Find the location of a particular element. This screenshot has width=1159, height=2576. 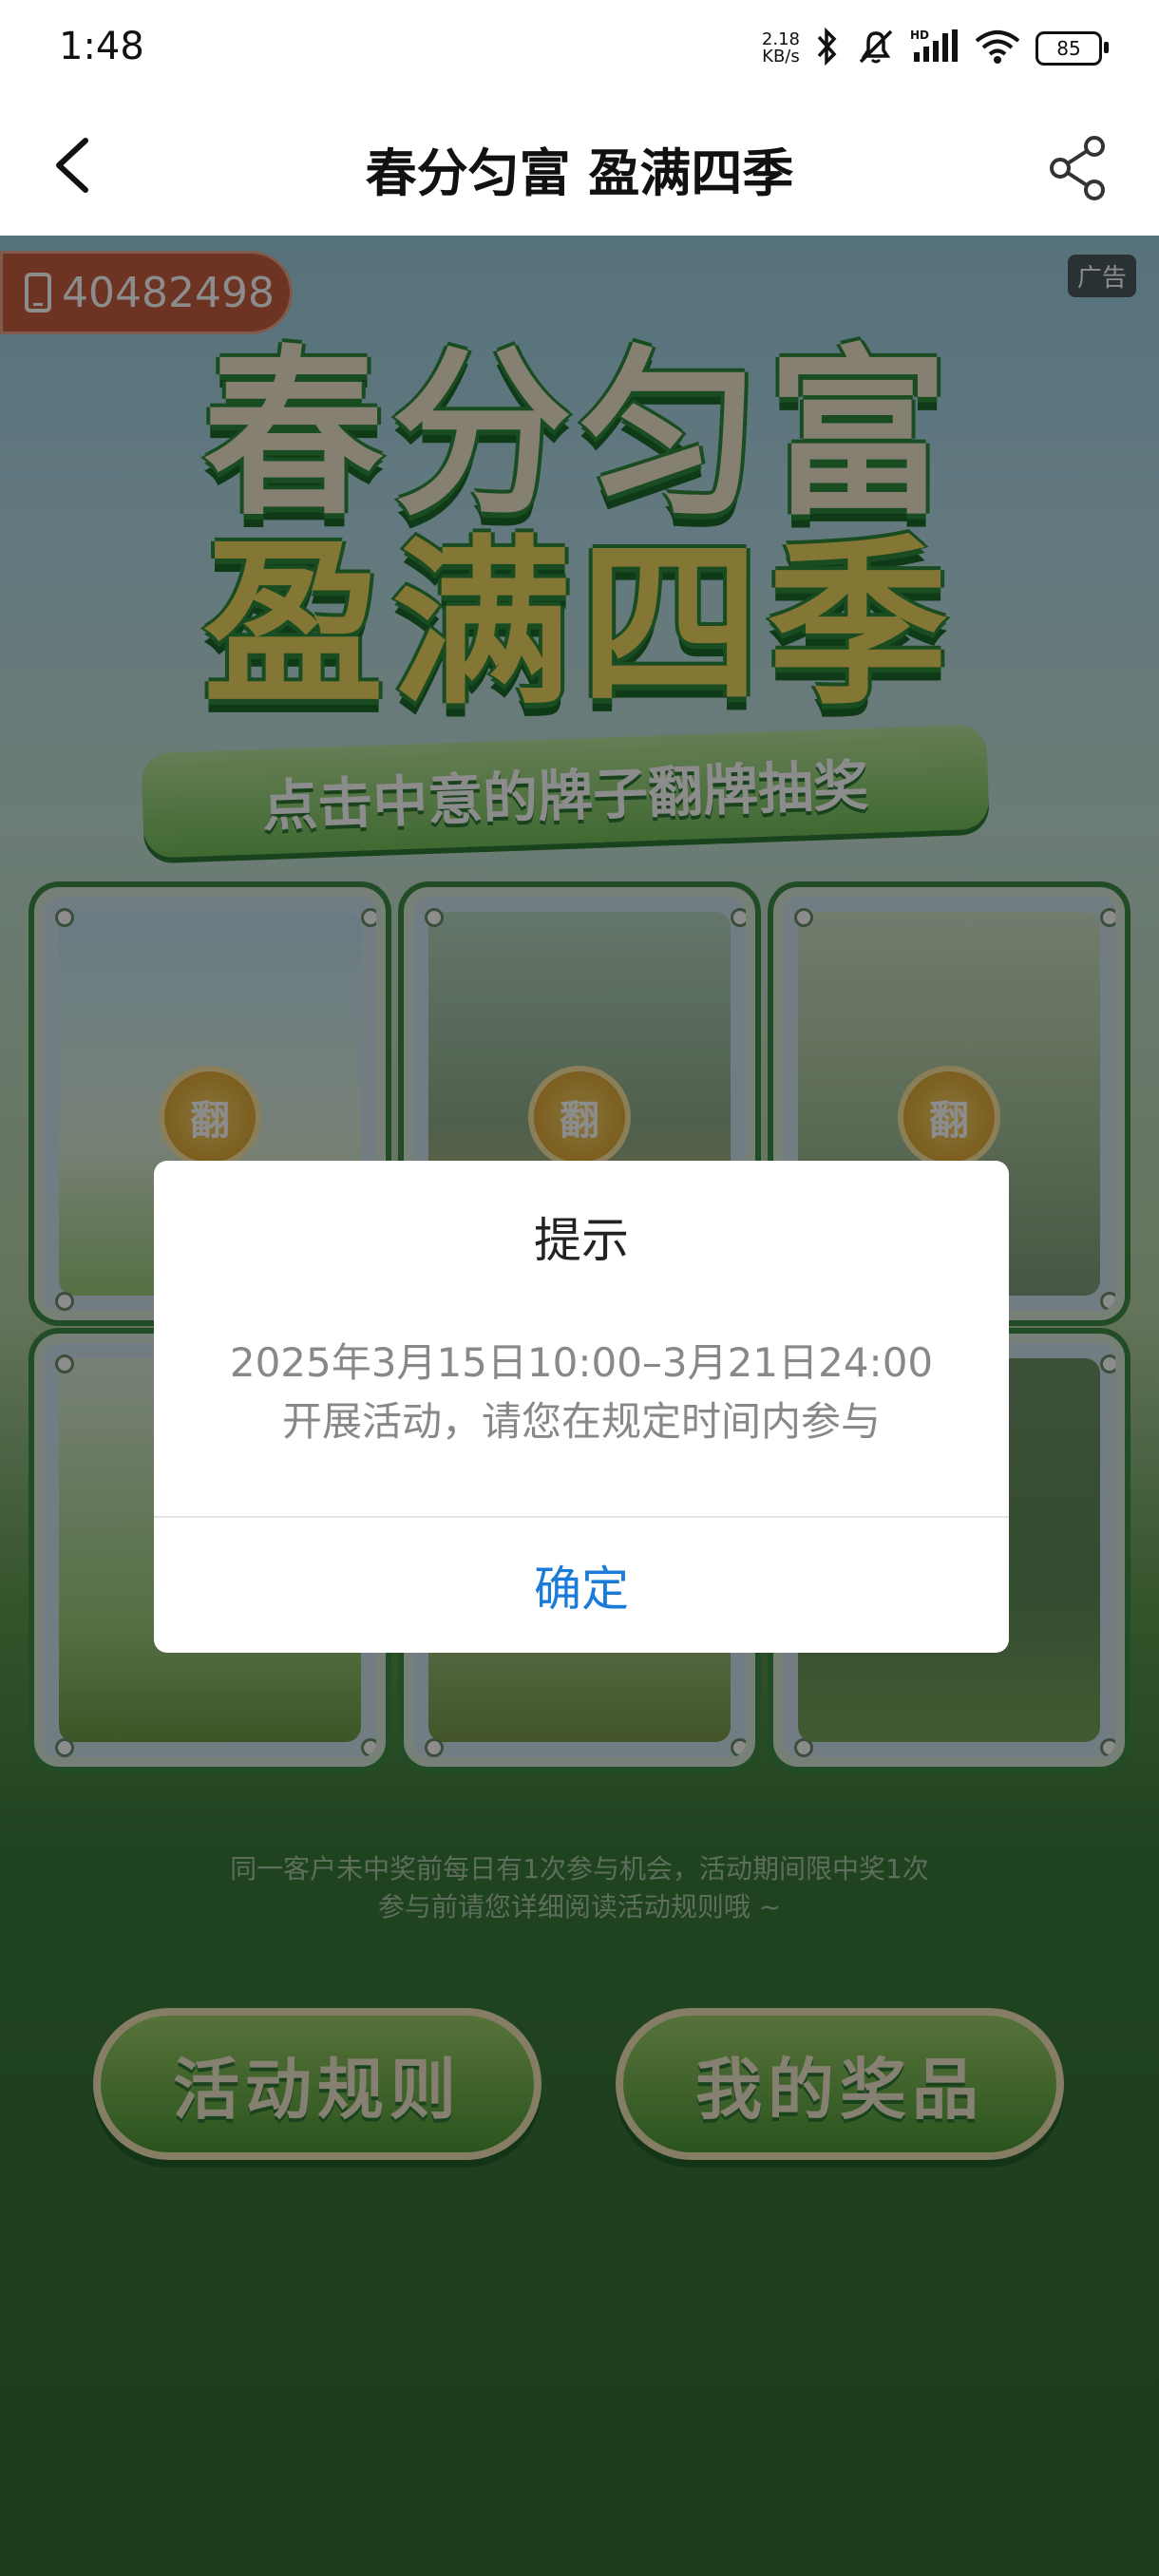

page-title: 春分匀富 盈满四季 is located at coordinates (579, 173).